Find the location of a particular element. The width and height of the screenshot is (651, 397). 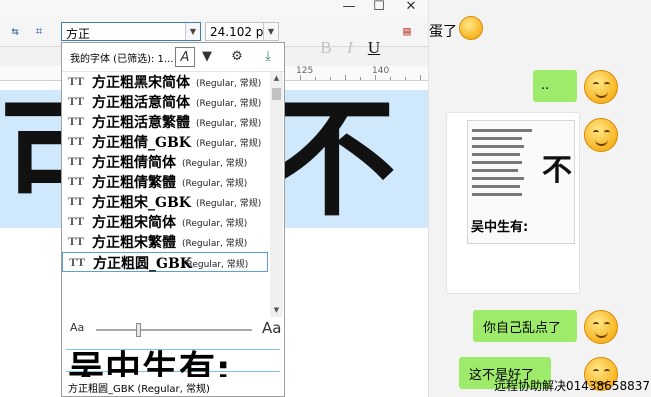

font-list-item: TT 方正粗倩_GBK (Regular, 常规) is located at coordinates (165, 142).